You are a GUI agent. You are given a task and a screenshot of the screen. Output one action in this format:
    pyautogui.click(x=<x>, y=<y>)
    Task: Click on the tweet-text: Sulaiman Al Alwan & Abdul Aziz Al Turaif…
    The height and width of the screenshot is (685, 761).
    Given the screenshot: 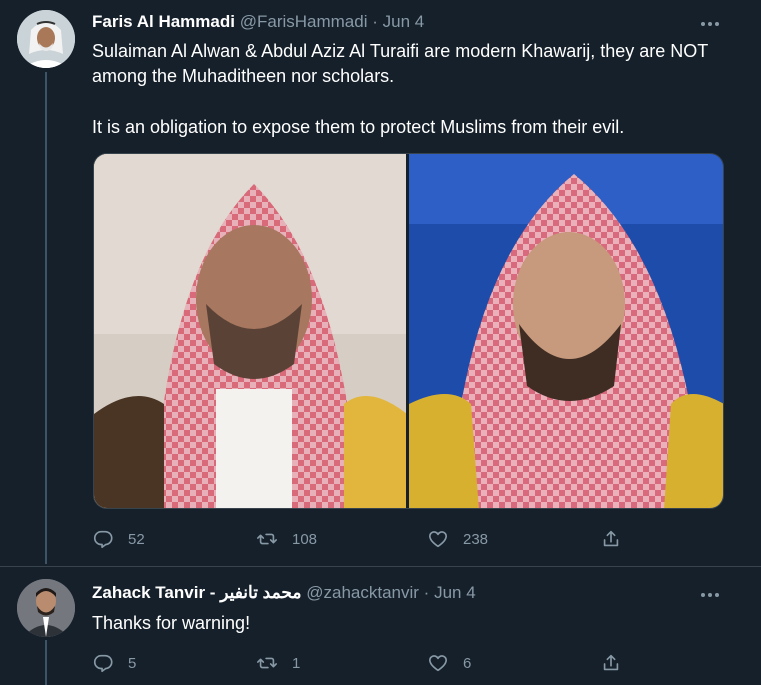 What is the action you would take?
    pyautogui.click(x=400, y=63)
    